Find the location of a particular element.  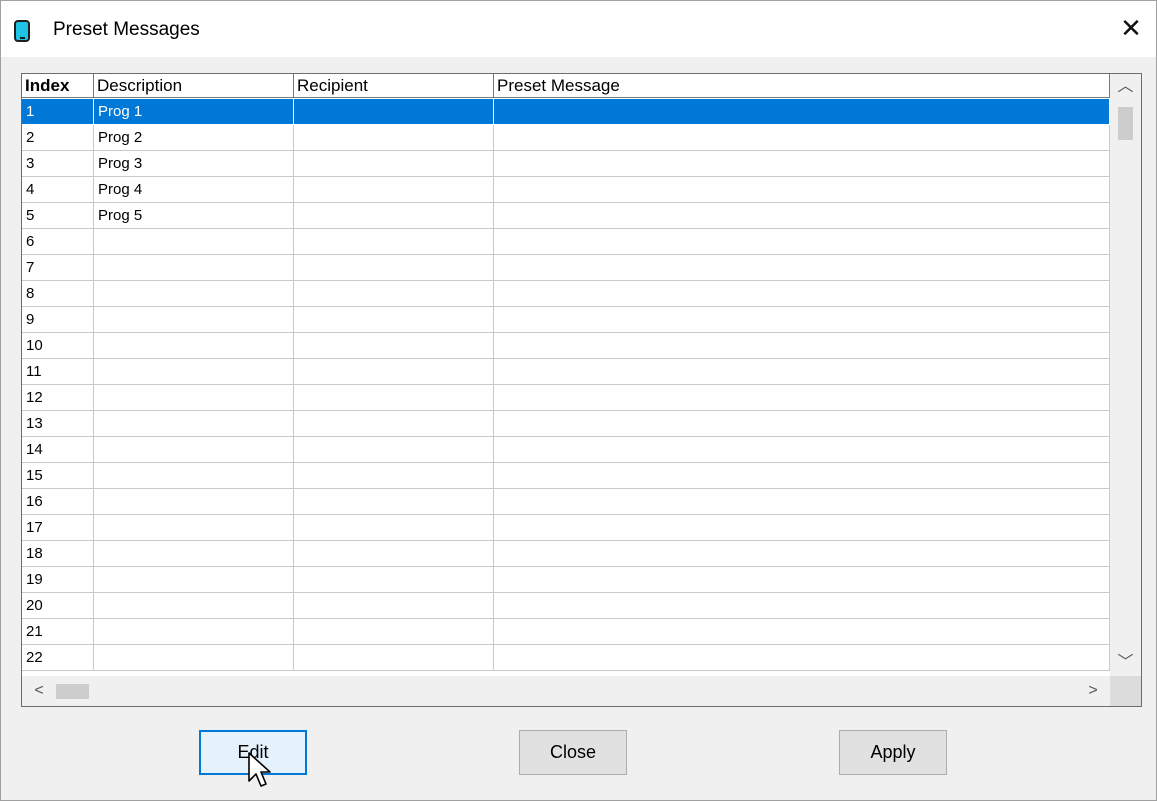

table-row: 12 is located at coordinates (566, 398).